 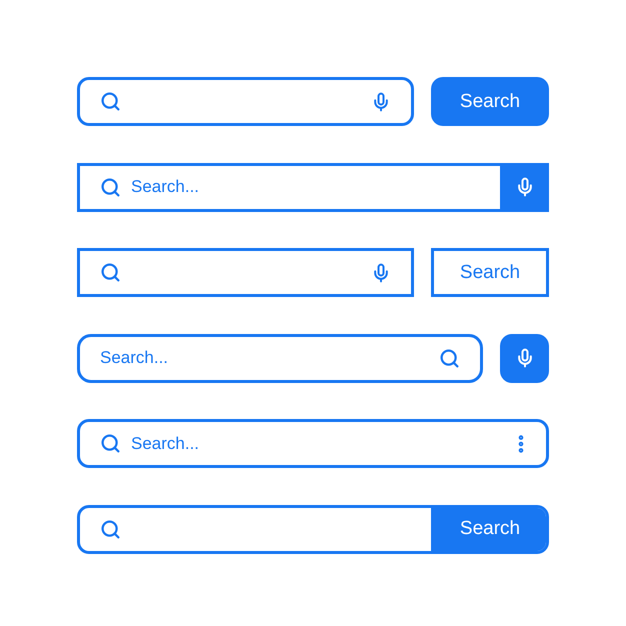 I want to click on search-field: Search, so click(x=313, y=529).